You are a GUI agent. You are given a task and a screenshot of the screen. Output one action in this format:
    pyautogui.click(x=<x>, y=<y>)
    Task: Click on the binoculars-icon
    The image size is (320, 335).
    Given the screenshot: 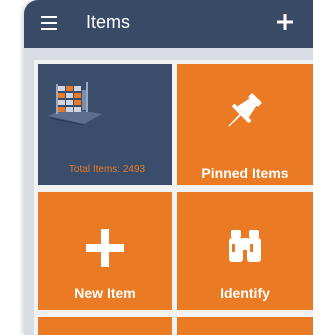 What is the action you would take?
    pyautogui.click(x=245, y=246)
    